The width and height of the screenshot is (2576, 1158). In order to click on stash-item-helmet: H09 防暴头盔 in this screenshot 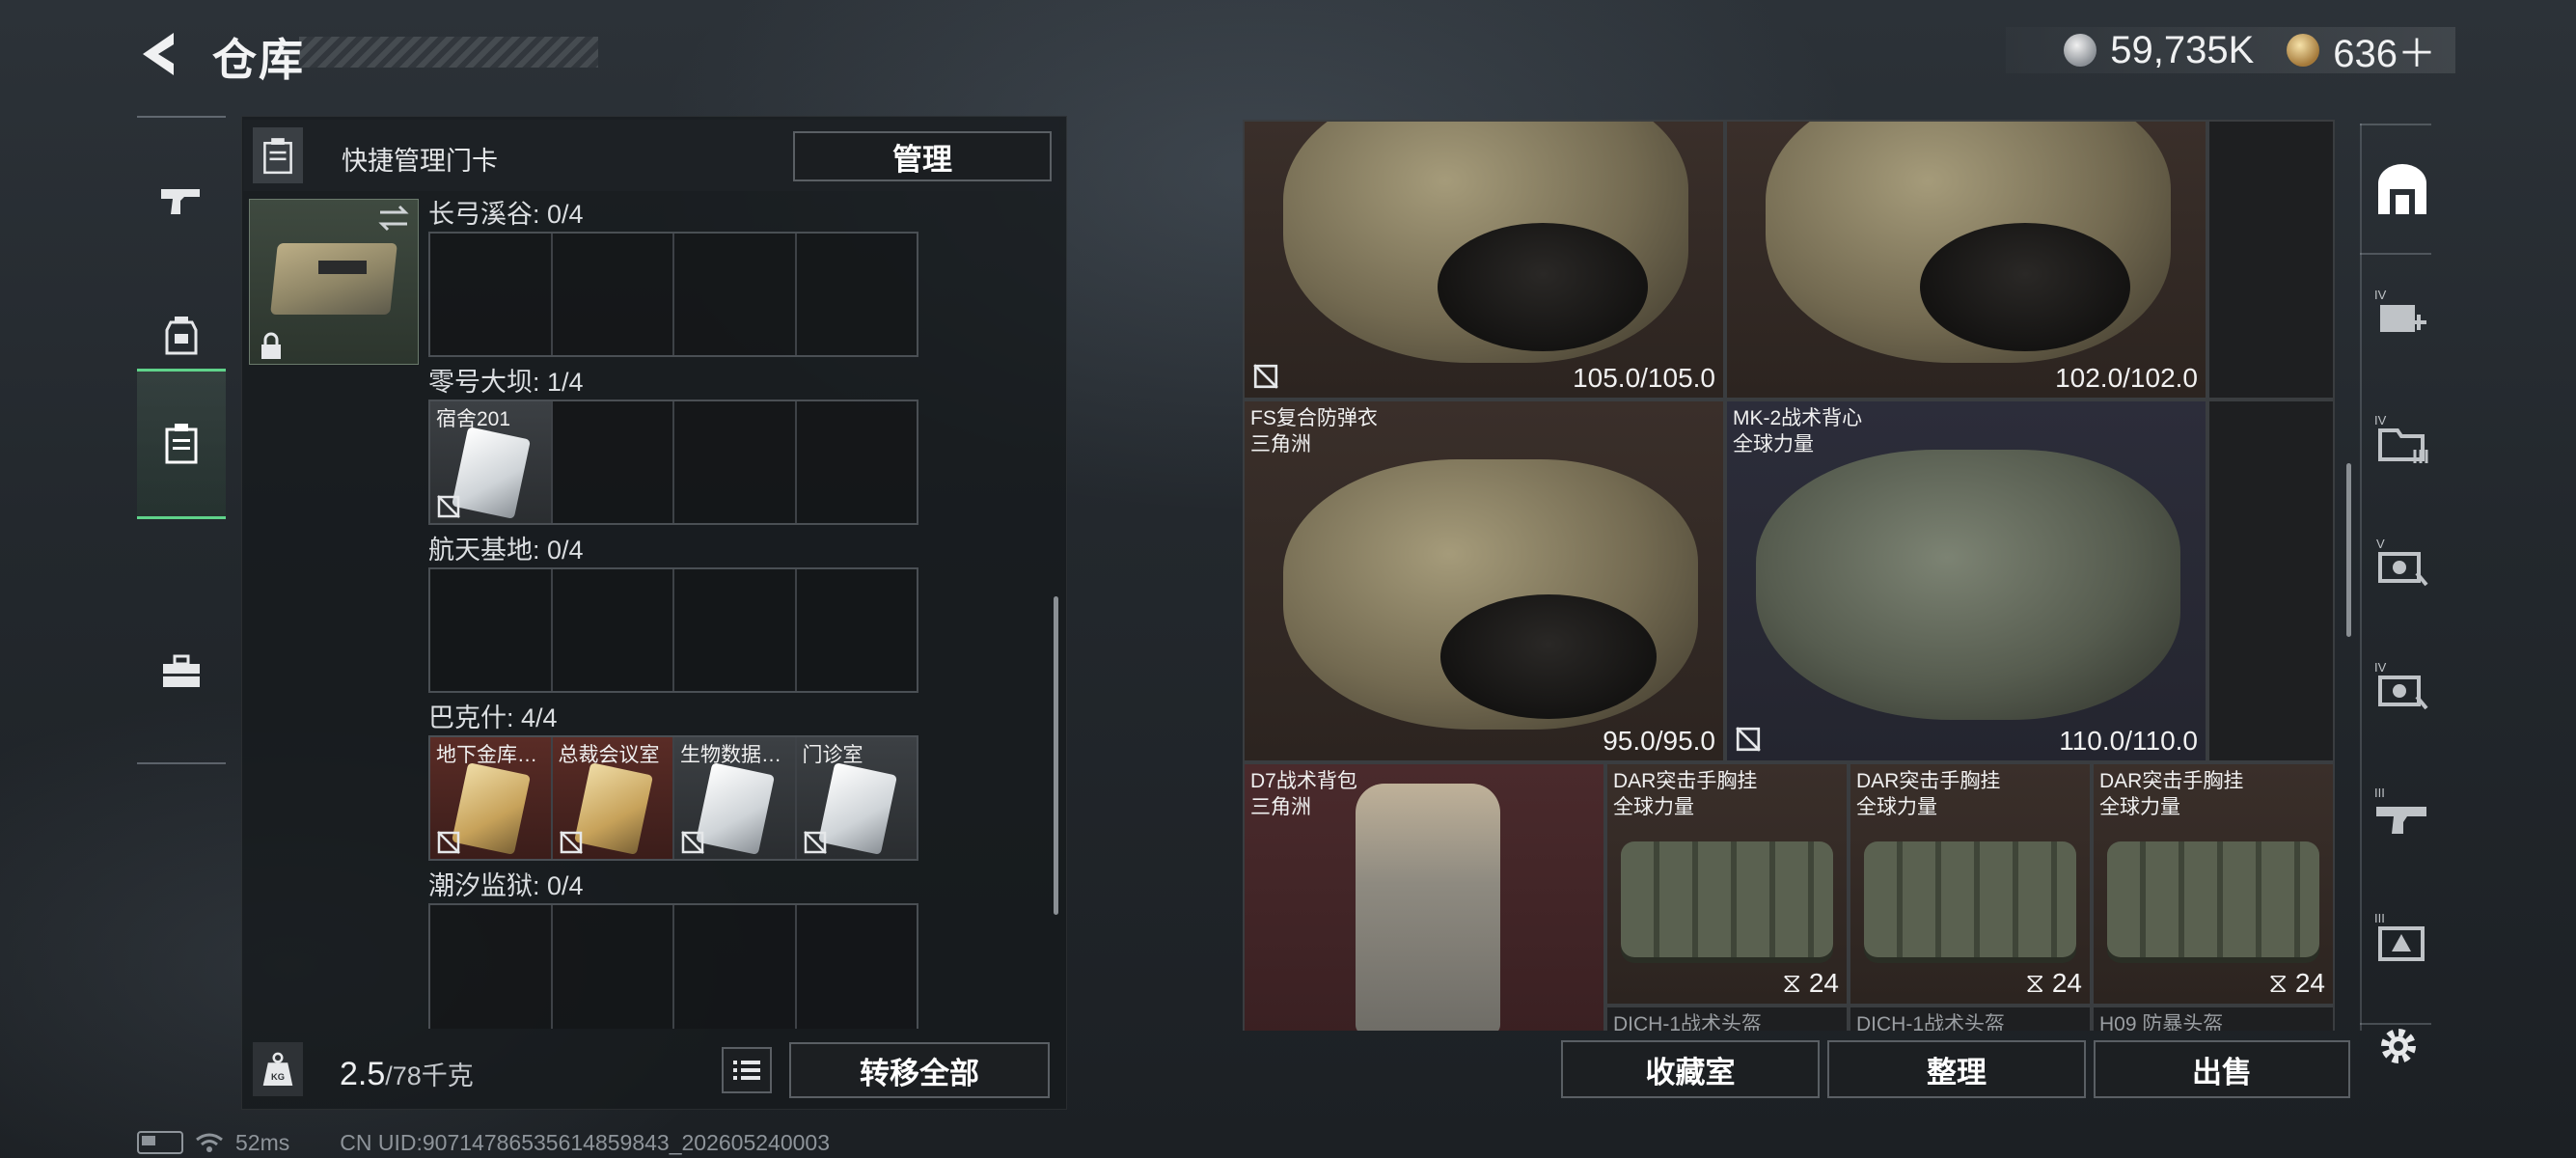, I will do `click(2213, 1018)`.